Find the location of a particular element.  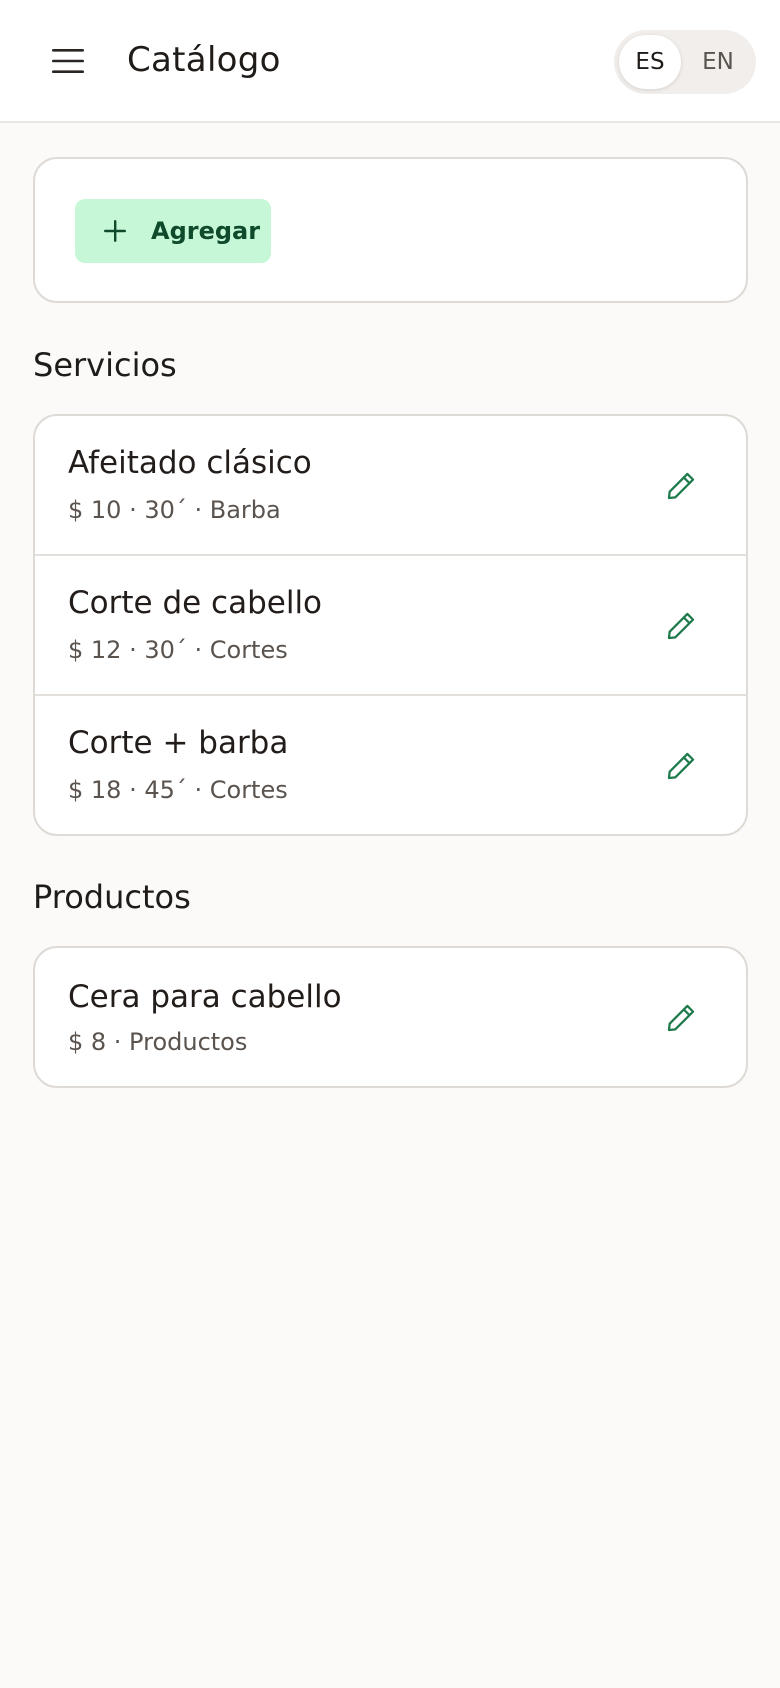

products-list: Cera para cabello $ 8 · Productos is located at coordinates (390, 1017).